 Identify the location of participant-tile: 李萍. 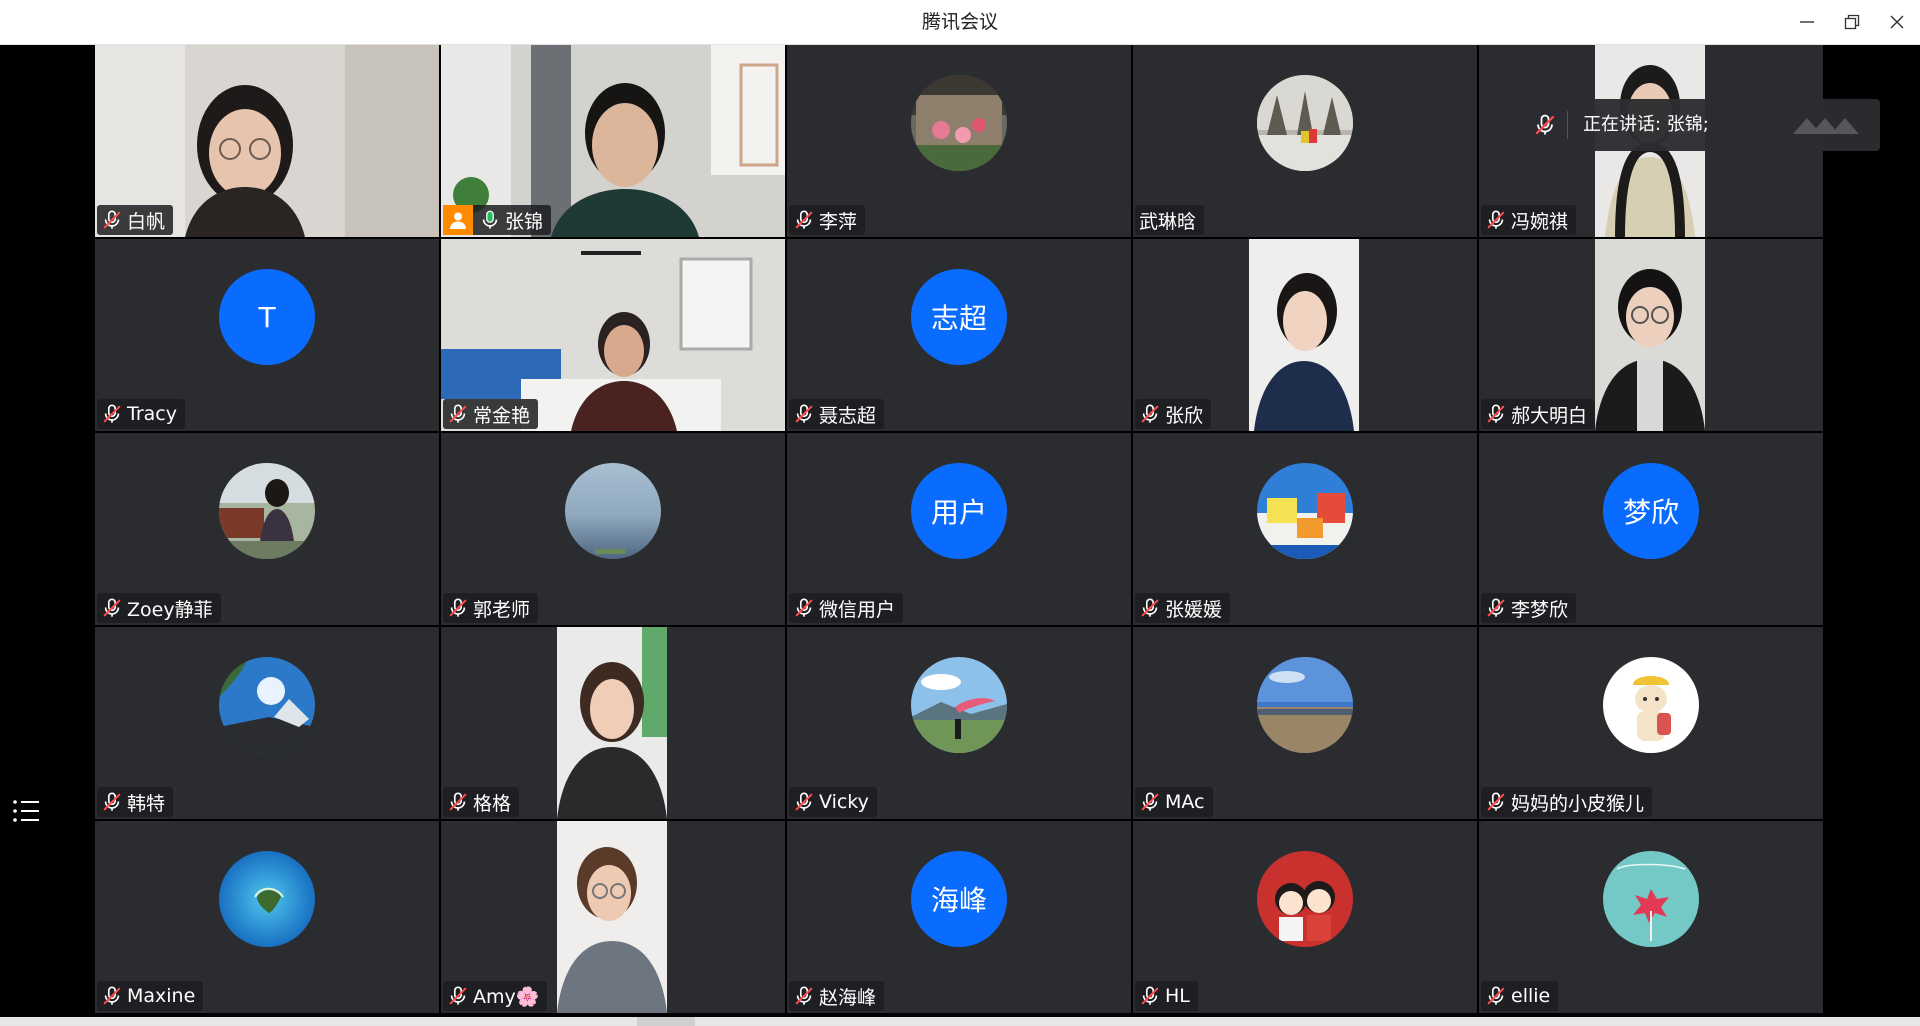
(959, 141).